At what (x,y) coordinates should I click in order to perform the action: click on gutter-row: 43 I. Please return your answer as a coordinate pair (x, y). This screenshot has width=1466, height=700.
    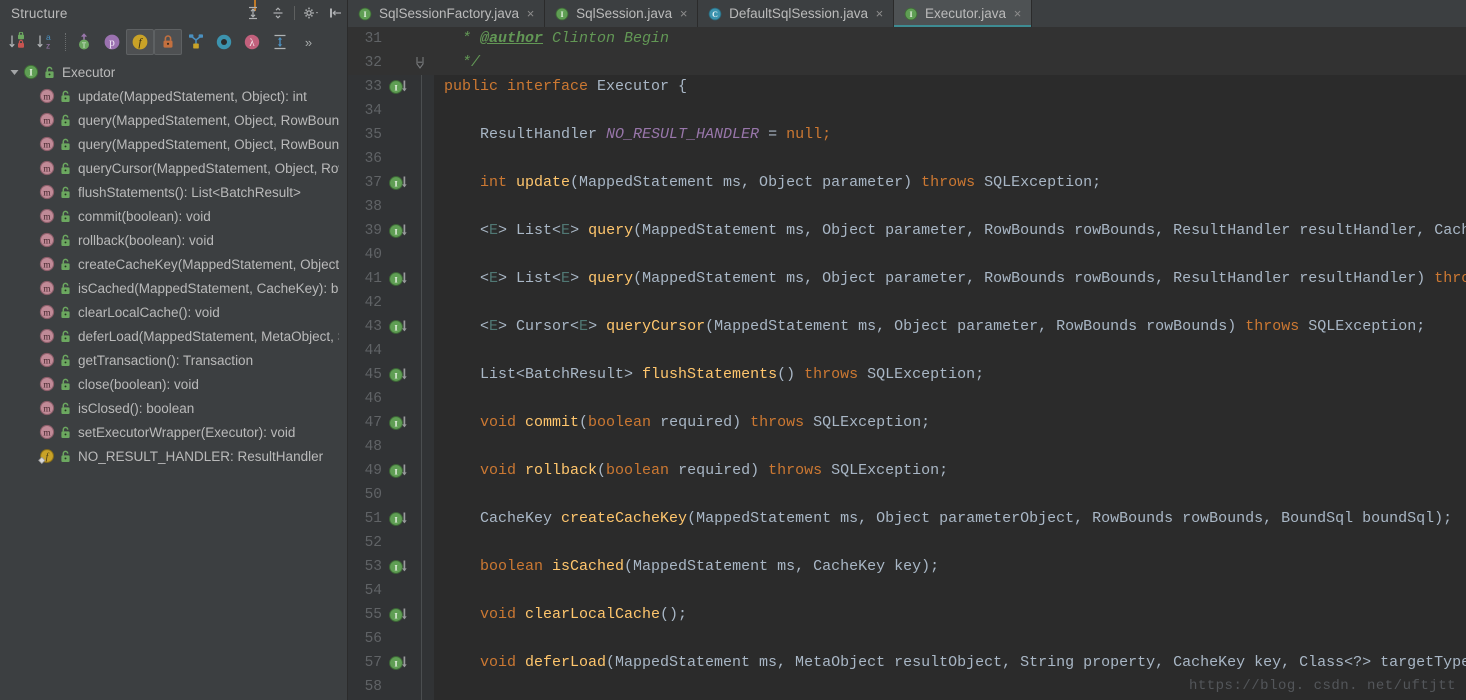
    Looking at the image, I should click on (391, 327).